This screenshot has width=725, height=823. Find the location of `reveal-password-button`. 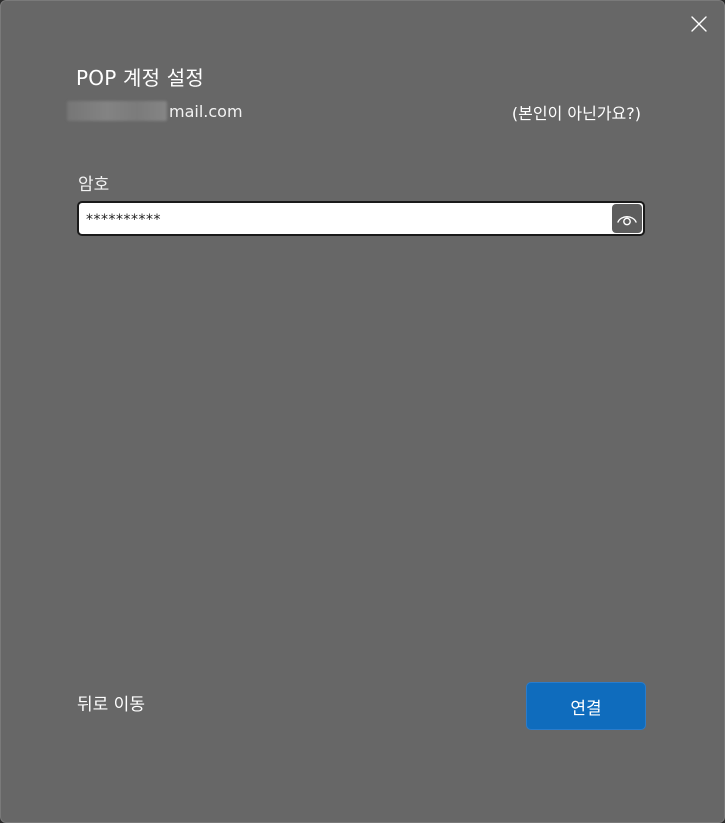

reveal-password-button is located at coordinates (627, 218).